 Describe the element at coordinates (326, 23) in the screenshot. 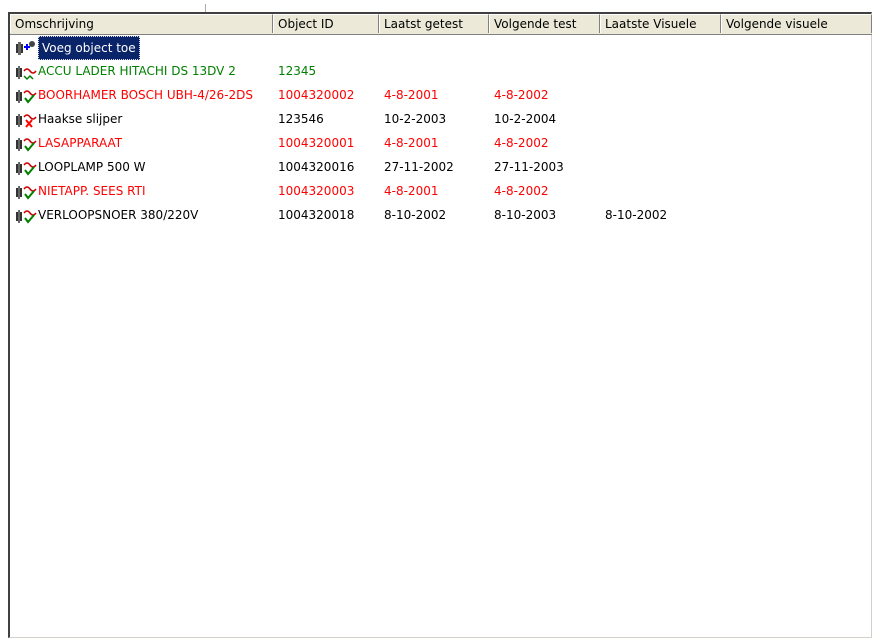

I see `column-header-object-id: Object ID` at that location.